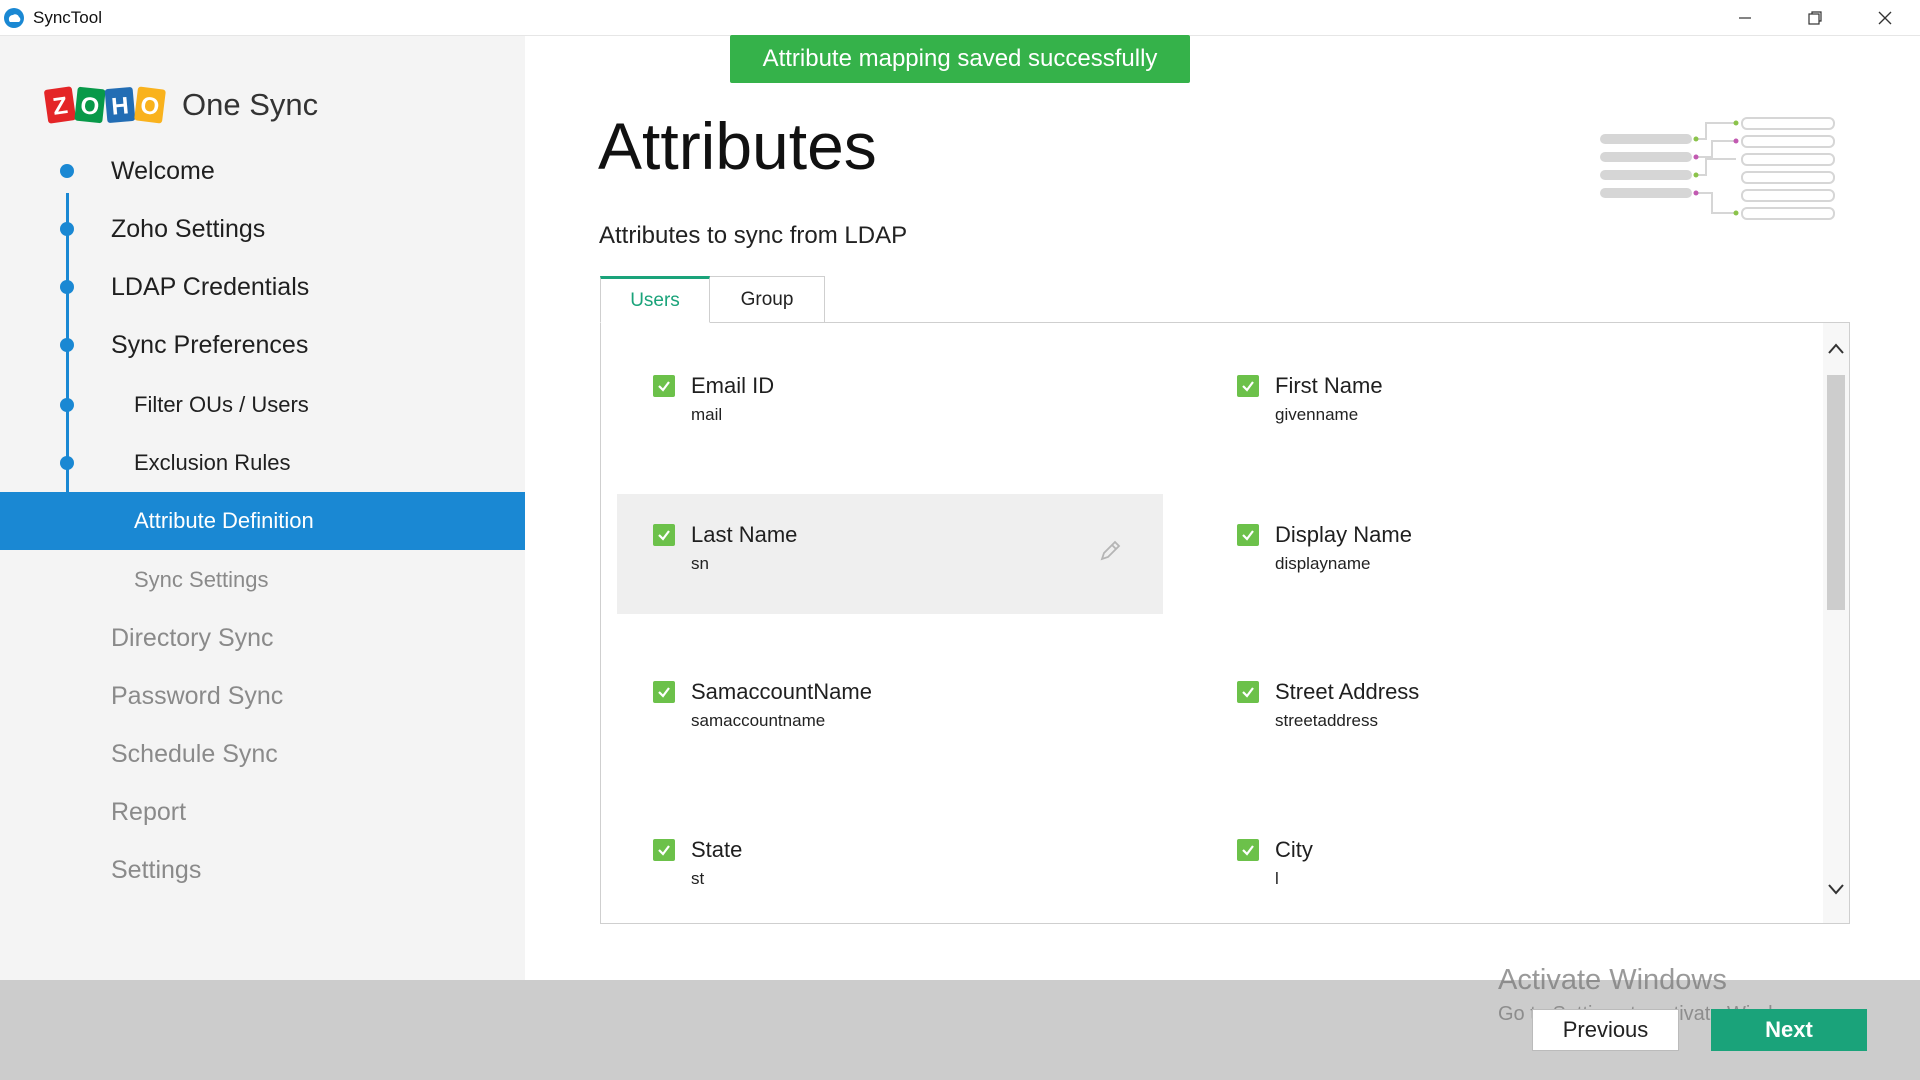 This screenshot has height=1080, width=1920. I want to click on attribute-name: SamaccountName, so click(781, 691).